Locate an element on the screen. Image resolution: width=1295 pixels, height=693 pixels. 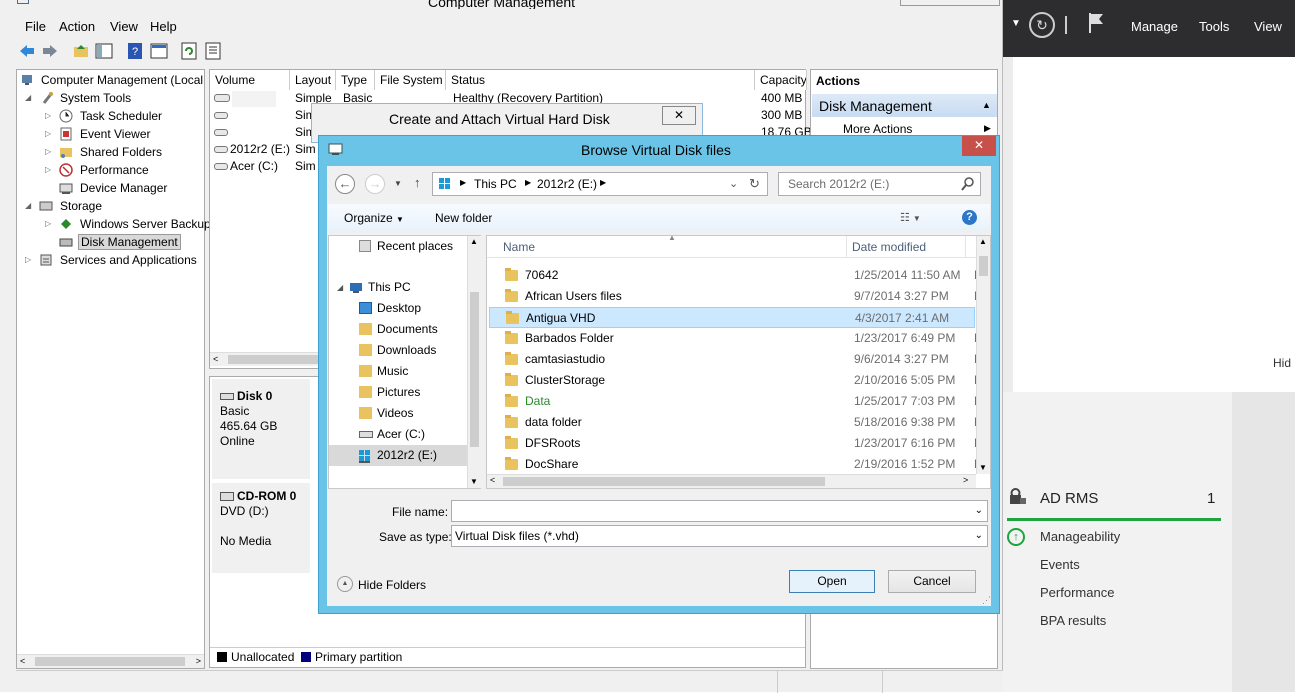
new-folder-button: New folder is located at coordinates (463, 218).